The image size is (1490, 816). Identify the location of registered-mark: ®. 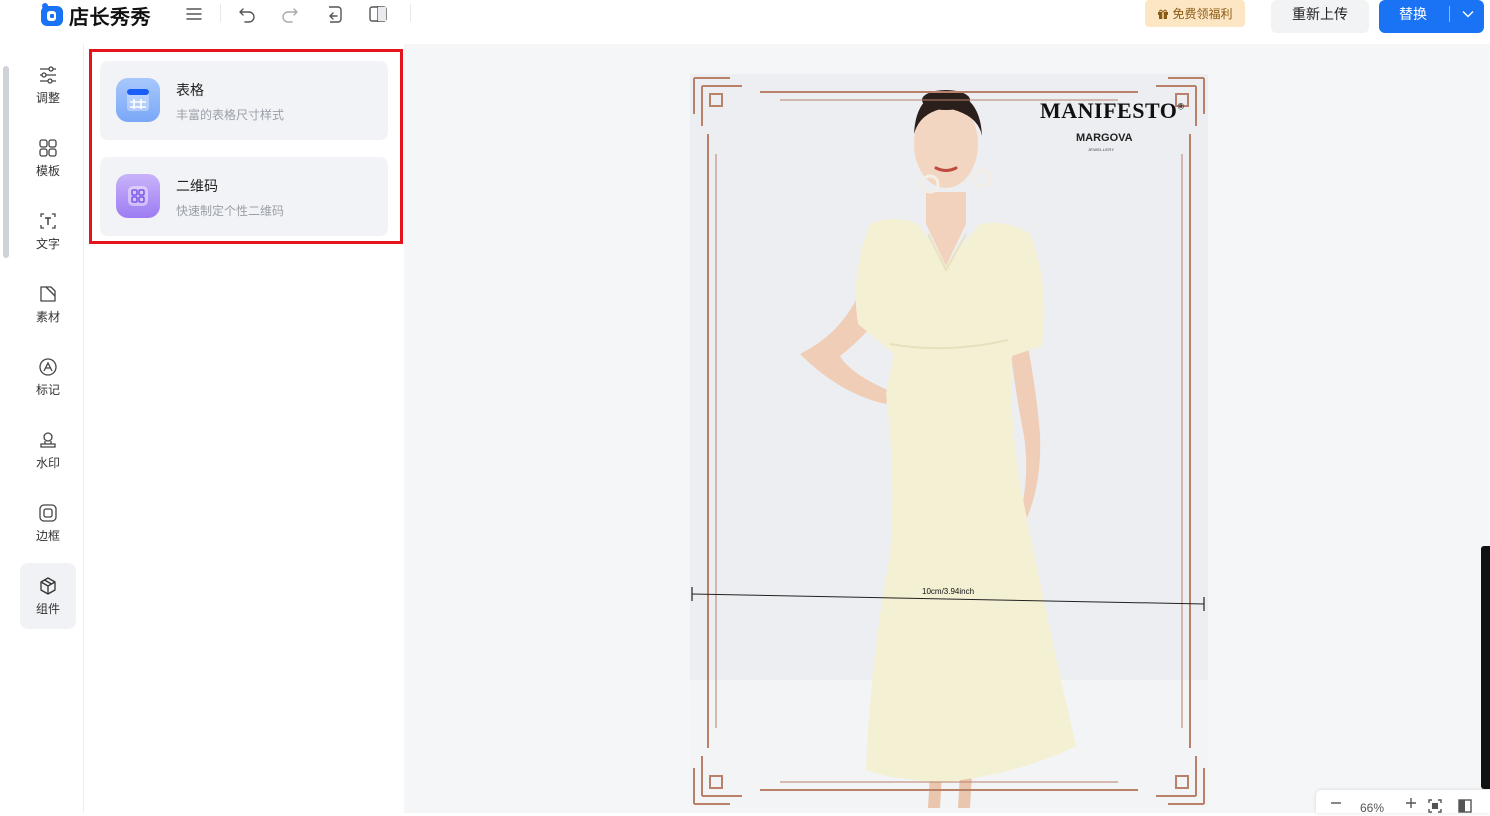
(1181, 106).